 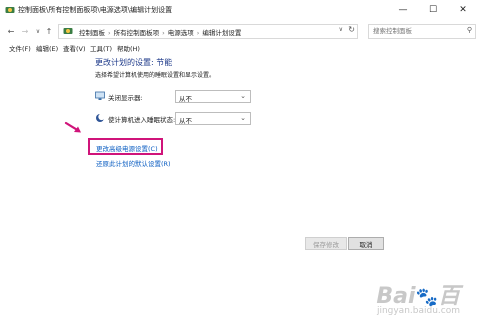 I want to click on breadcrumb-control-panel: 控制面板, so click(x=92, y=33).